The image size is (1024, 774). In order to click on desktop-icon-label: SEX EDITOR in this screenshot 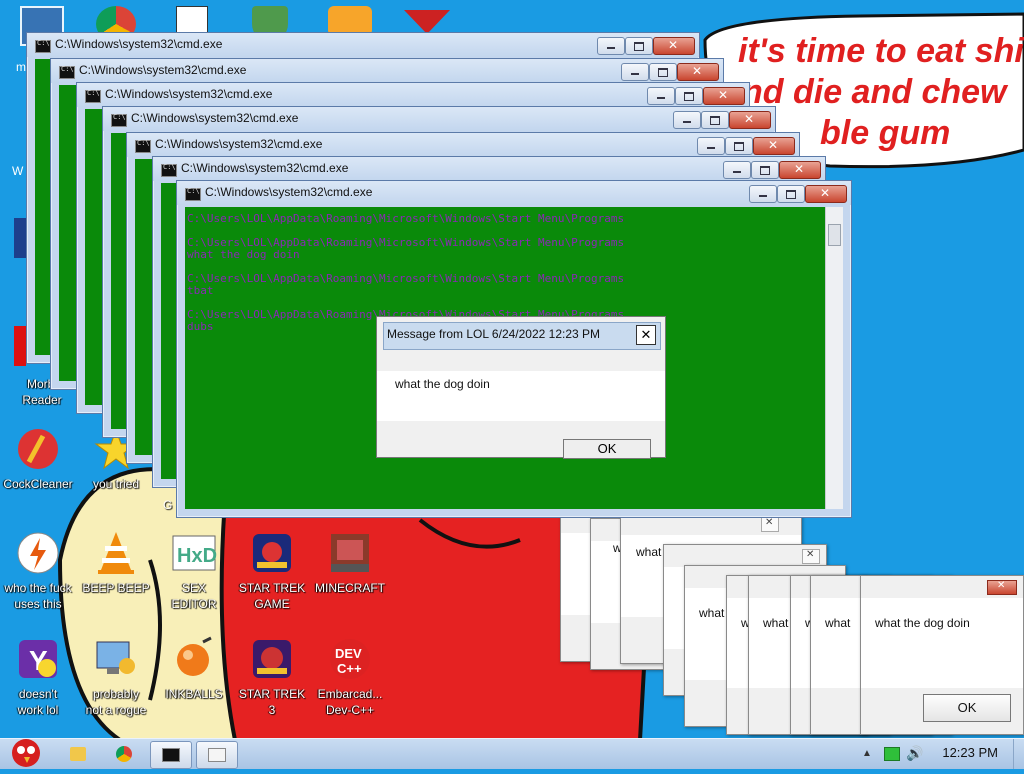, I will do `click(194, 596)`.